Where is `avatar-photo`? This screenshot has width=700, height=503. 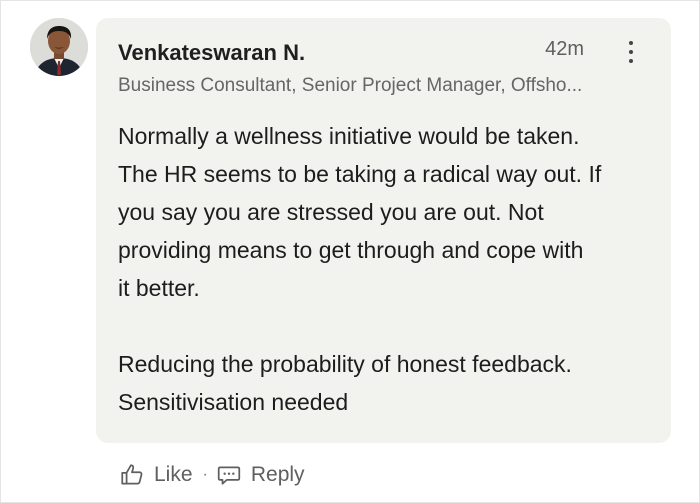
avatar-photo is located at coordinates (59, 47).